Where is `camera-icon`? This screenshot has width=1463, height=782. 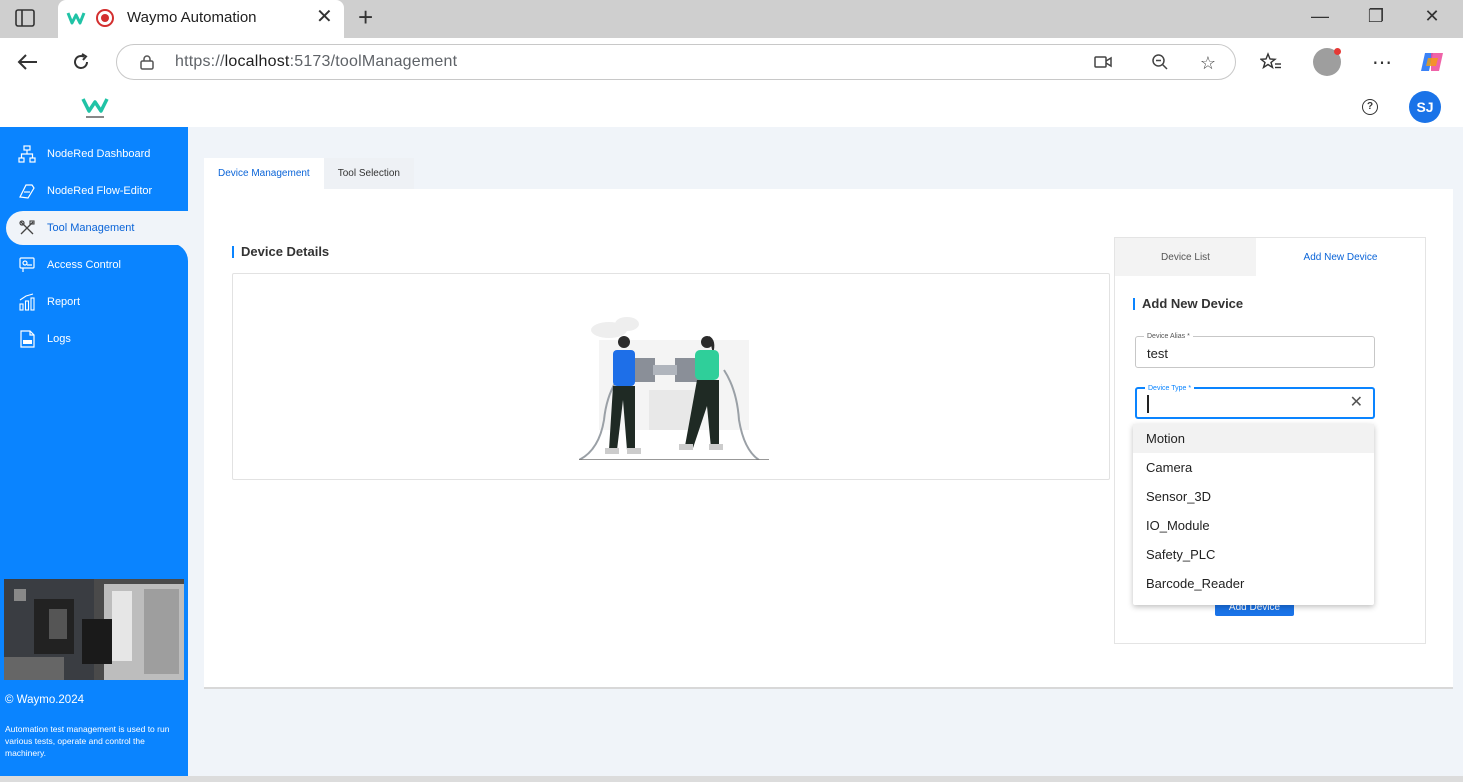 camera-icon is located at coordinates (1103, 63).